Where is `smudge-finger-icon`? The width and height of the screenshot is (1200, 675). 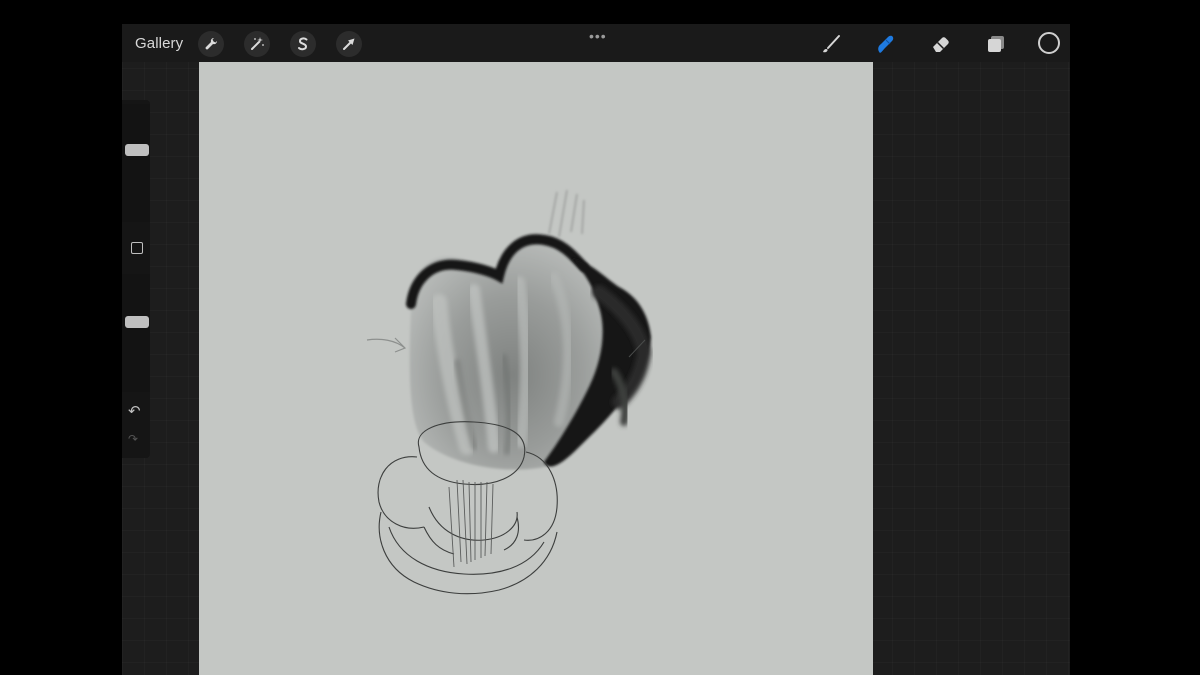 smudge-finger-icon is located at coordinates (886, 44).